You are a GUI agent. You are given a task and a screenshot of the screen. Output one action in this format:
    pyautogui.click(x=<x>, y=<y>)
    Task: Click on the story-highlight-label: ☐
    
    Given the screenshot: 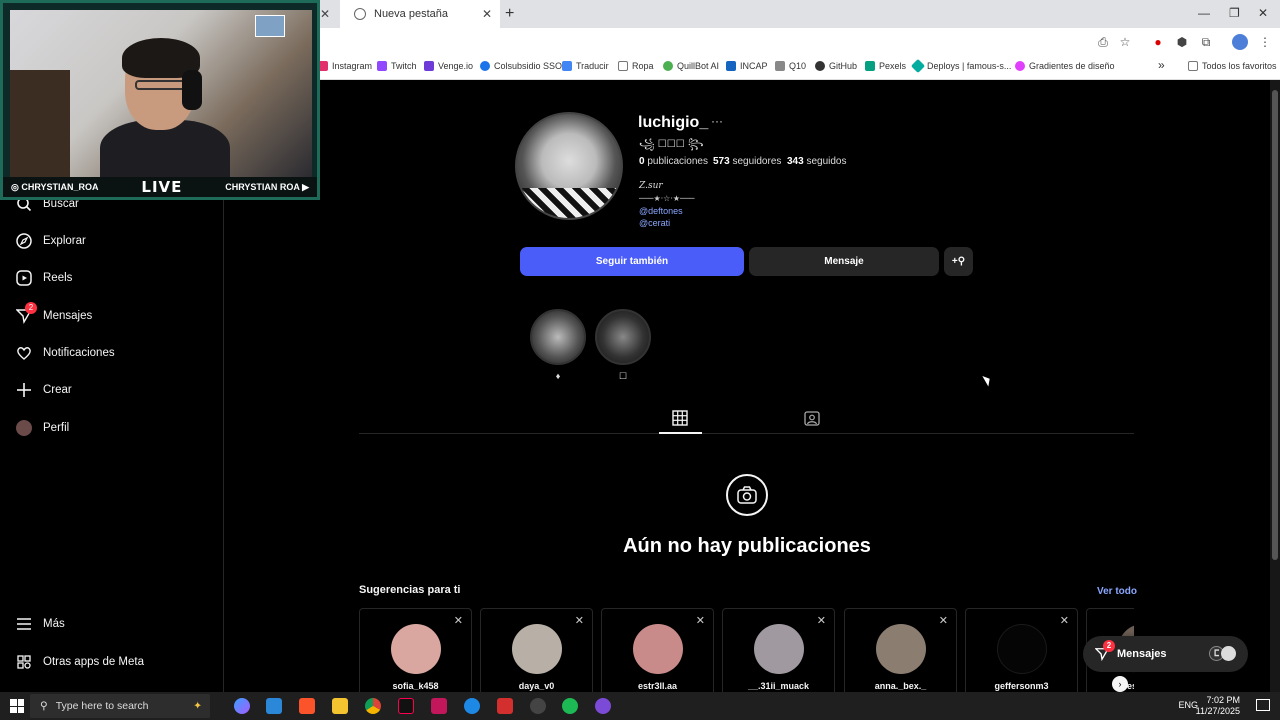 What is the action you would take?
    pyautogui.click(x=623, y=376)
    